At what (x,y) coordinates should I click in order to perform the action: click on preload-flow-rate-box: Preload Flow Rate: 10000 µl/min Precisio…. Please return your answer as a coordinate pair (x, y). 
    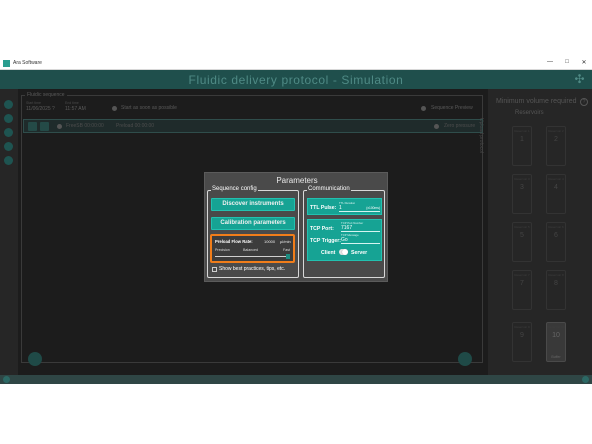
    Looking at the image, I should click on (252, 248).